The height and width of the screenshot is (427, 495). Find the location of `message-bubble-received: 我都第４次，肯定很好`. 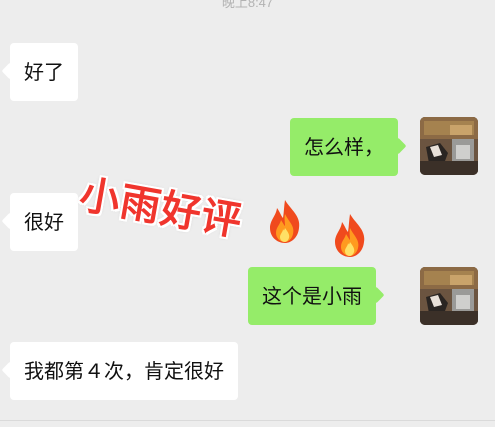

message-bubble-received: 我都第４次，肯定很好 is located at coordinates (124, 371).